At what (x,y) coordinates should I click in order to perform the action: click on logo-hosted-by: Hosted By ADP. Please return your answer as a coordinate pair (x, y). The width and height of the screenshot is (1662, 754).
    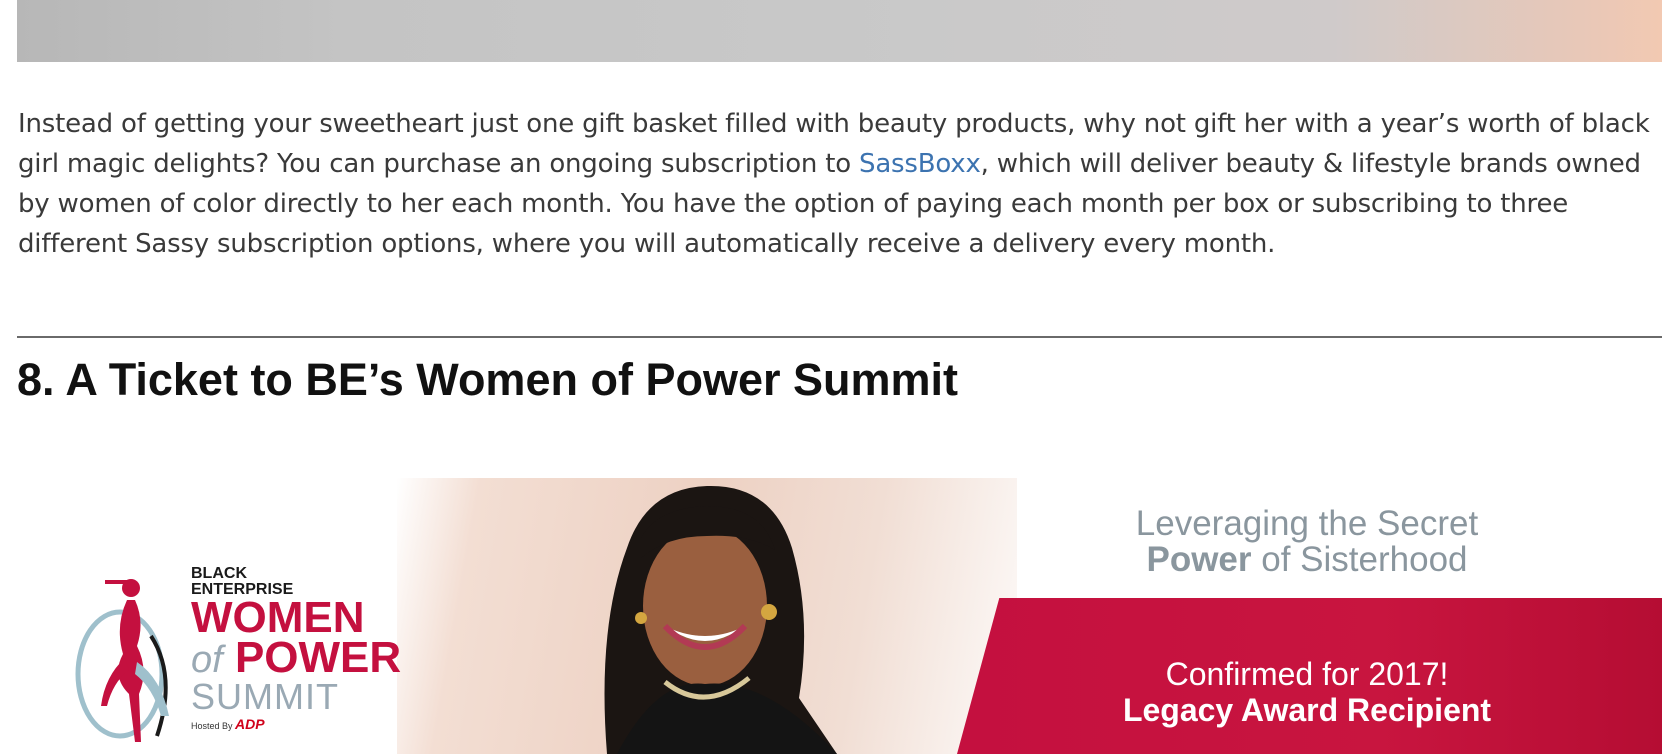
    Looking at the image, I should click on (296, 724).